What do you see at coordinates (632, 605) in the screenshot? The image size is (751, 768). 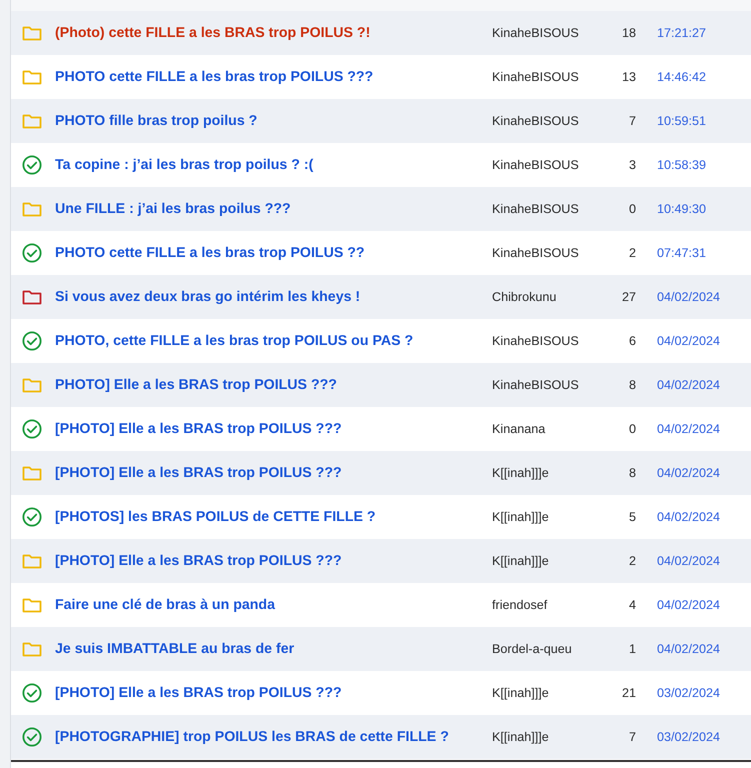 I see `reply-count: 4` at bounding box center [632, 605].